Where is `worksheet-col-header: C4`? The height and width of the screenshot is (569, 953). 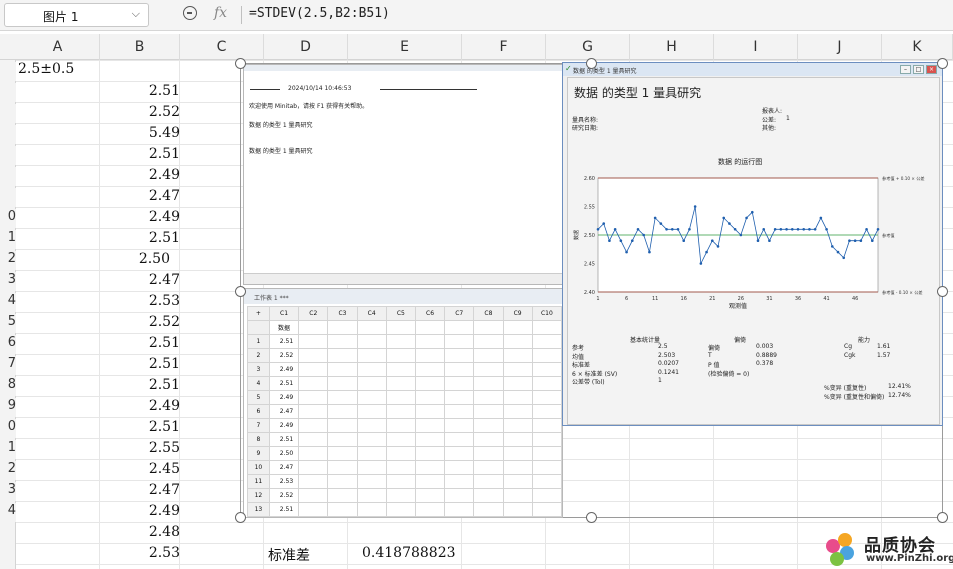 worksheet-col-header: C4 is located at coordinates (371, 313).